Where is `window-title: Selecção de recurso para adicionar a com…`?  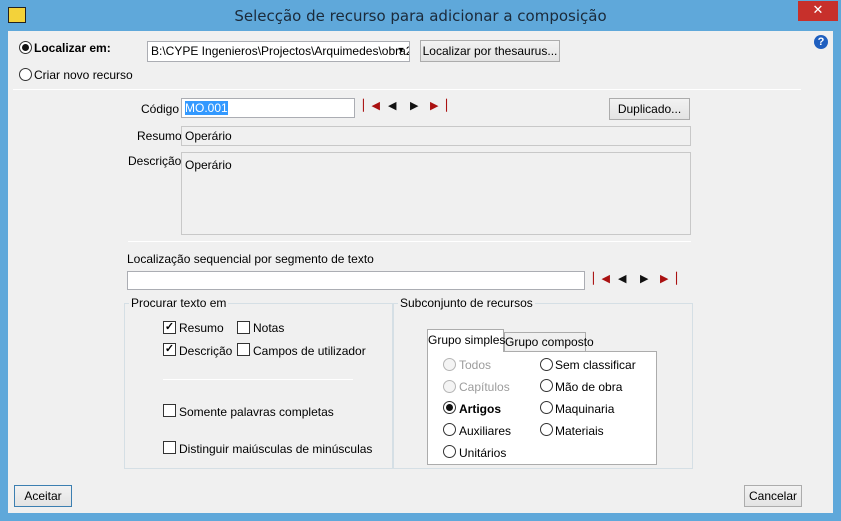
window-title: Selecção de recurso para adicionar a com… is located at coordinates (420, 16).